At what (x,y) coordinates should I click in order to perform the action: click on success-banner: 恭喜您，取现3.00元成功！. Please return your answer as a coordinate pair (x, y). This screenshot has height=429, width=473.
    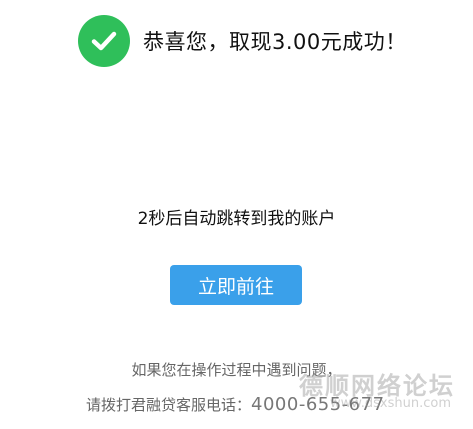
    Looking at the image, I should click on (242, 41).